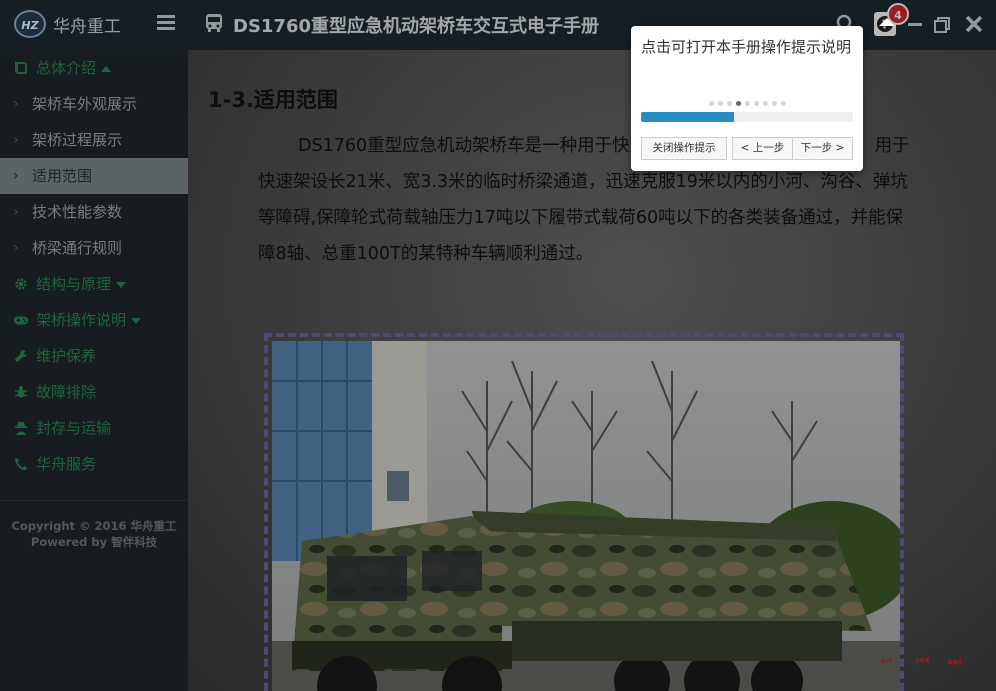 The width and height of the screenshot is (996, 691). What do you see at coordinates (77, 248) in the screenshot?
I see `sidebar-item-label: 桥梁通行规则` at bounding box center [77, 248].